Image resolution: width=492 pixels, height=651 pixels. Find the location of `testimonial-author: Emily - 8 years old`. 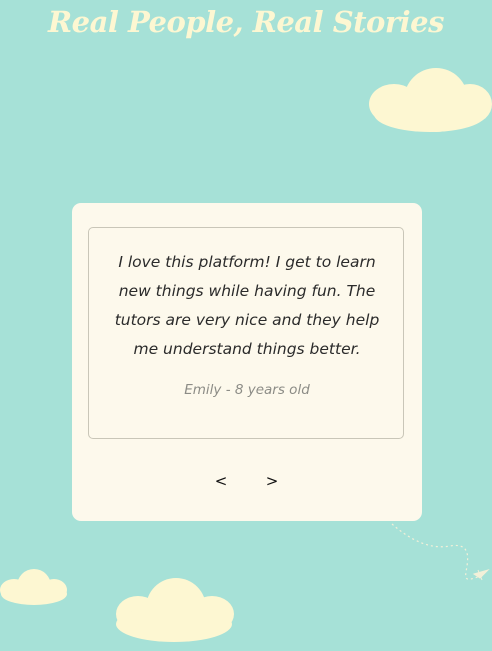

testimonial-author: Emily - 8 years old is located at coordinates (247, 390).